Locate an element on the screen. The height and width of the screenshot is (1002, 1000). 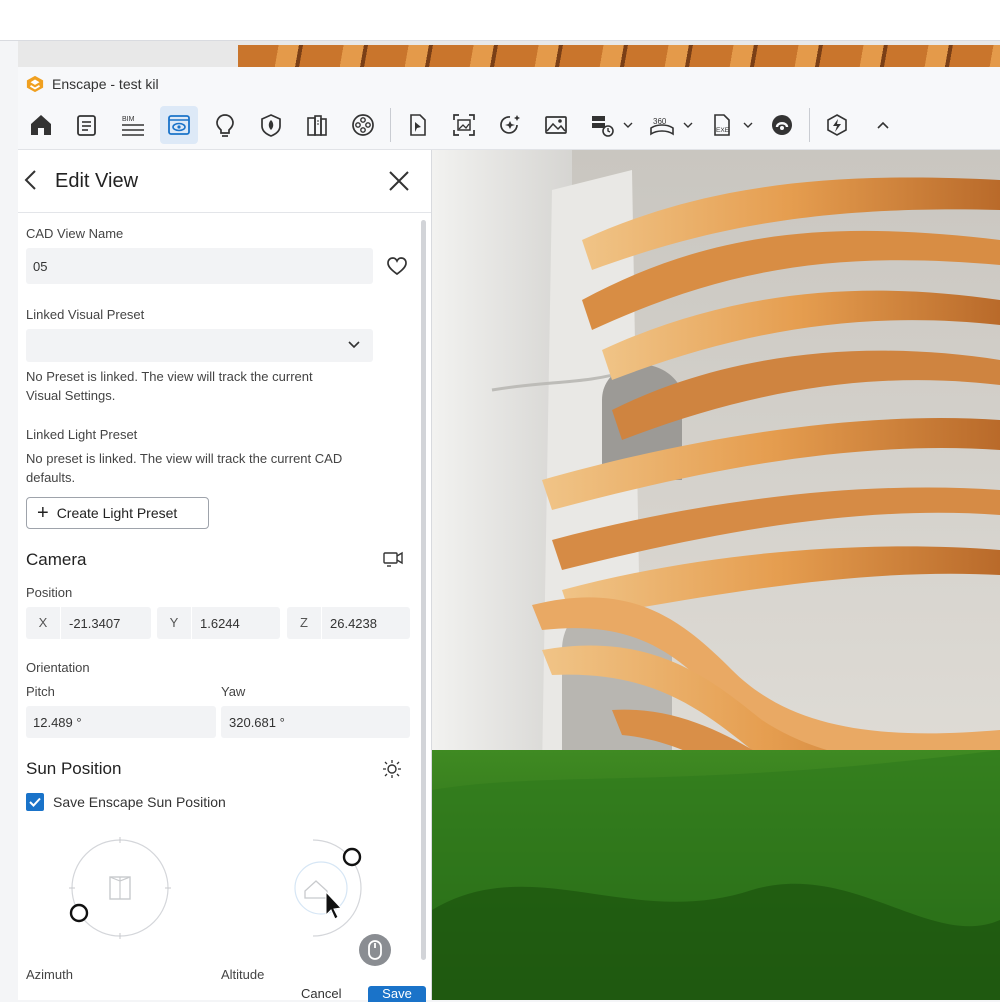
position-label: Position is located at coordinates (49, 592).